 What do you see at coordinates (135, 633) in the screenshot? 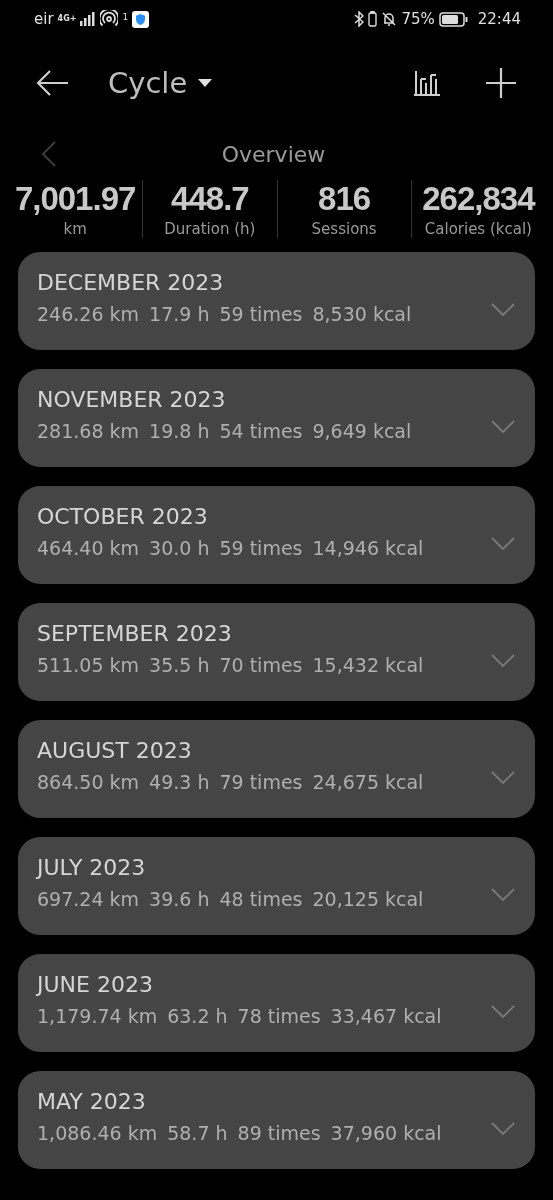
I see `month-title: SEPTEMBER 2023` at bounding box center [135, 633].